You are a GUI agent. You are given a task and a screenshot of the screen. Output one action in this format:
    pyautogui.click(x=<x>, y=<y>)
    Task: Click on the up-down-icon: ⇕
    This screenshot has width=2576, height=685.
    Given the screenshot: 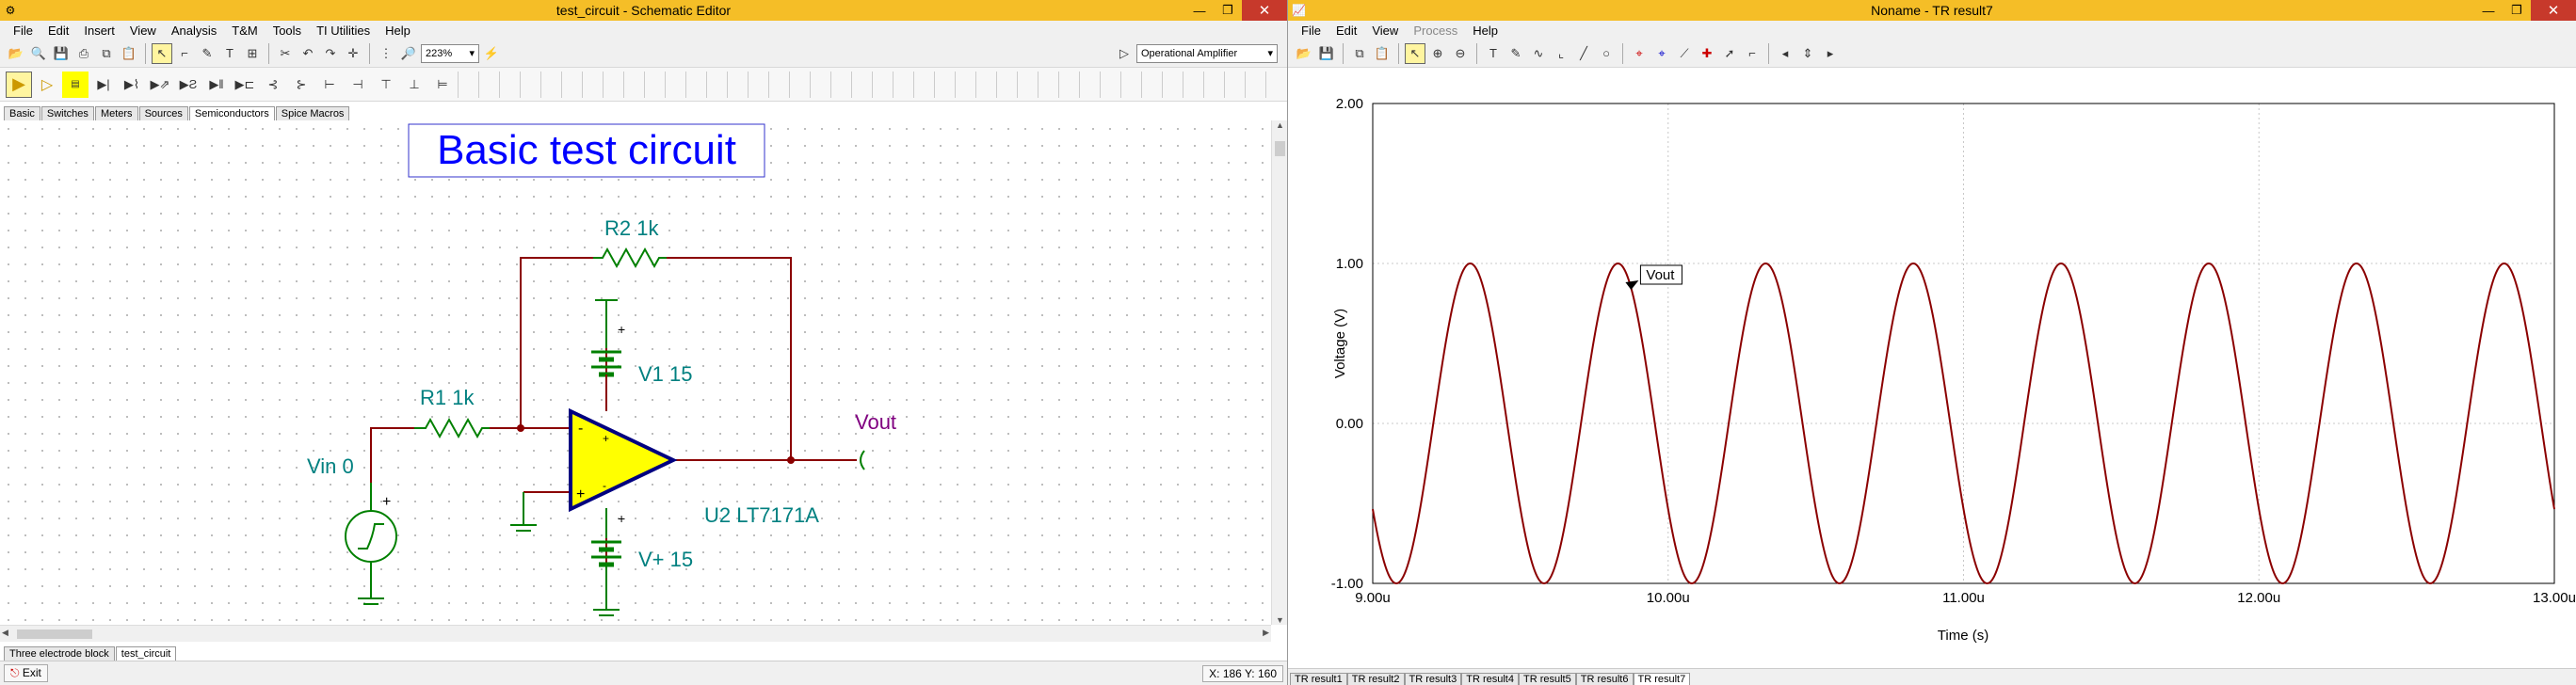 What is the action you would take?
    pyautogui.click(x=1807, y=53)
    